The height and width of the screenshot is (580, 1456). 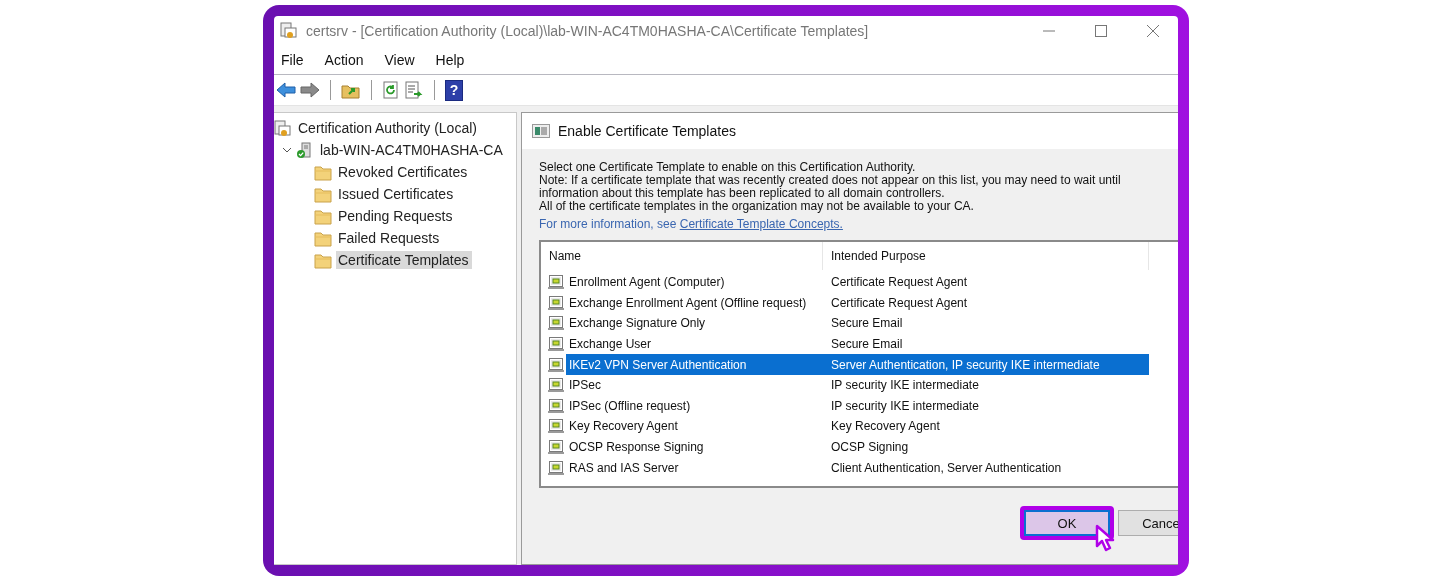 What do you see at coordinates (761, 224) in the screenshot?
I see `help-link: Certificate Template Concepts.` at bounding box center [761, 224].